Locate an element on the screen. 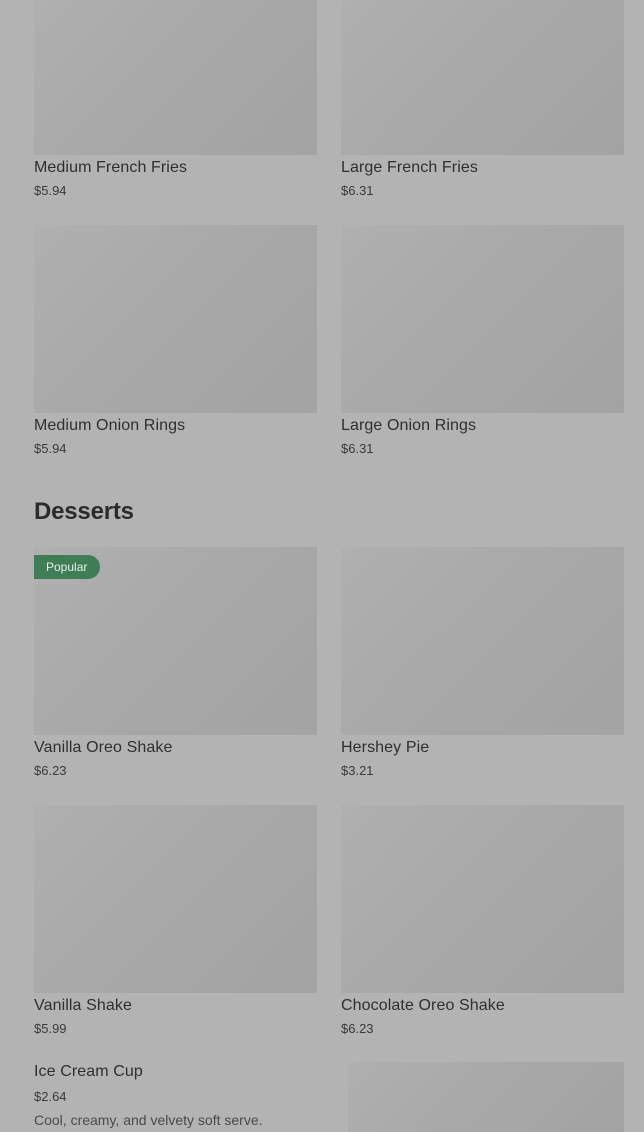 Image resolution: width=644 pixels, height=1132 pixels. item-name: Vanilla Oreo Shake is located at coordinates (103, 747).